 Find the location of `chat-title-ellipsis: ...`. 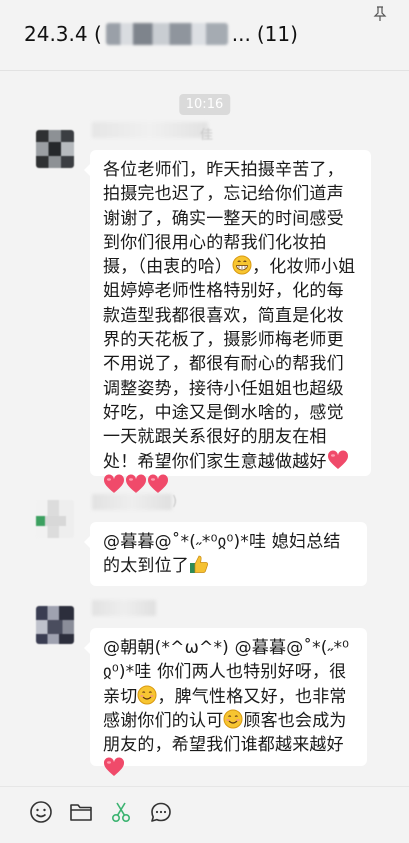

chat-title-ellipsis: ... is located at coordinates (241, 34).